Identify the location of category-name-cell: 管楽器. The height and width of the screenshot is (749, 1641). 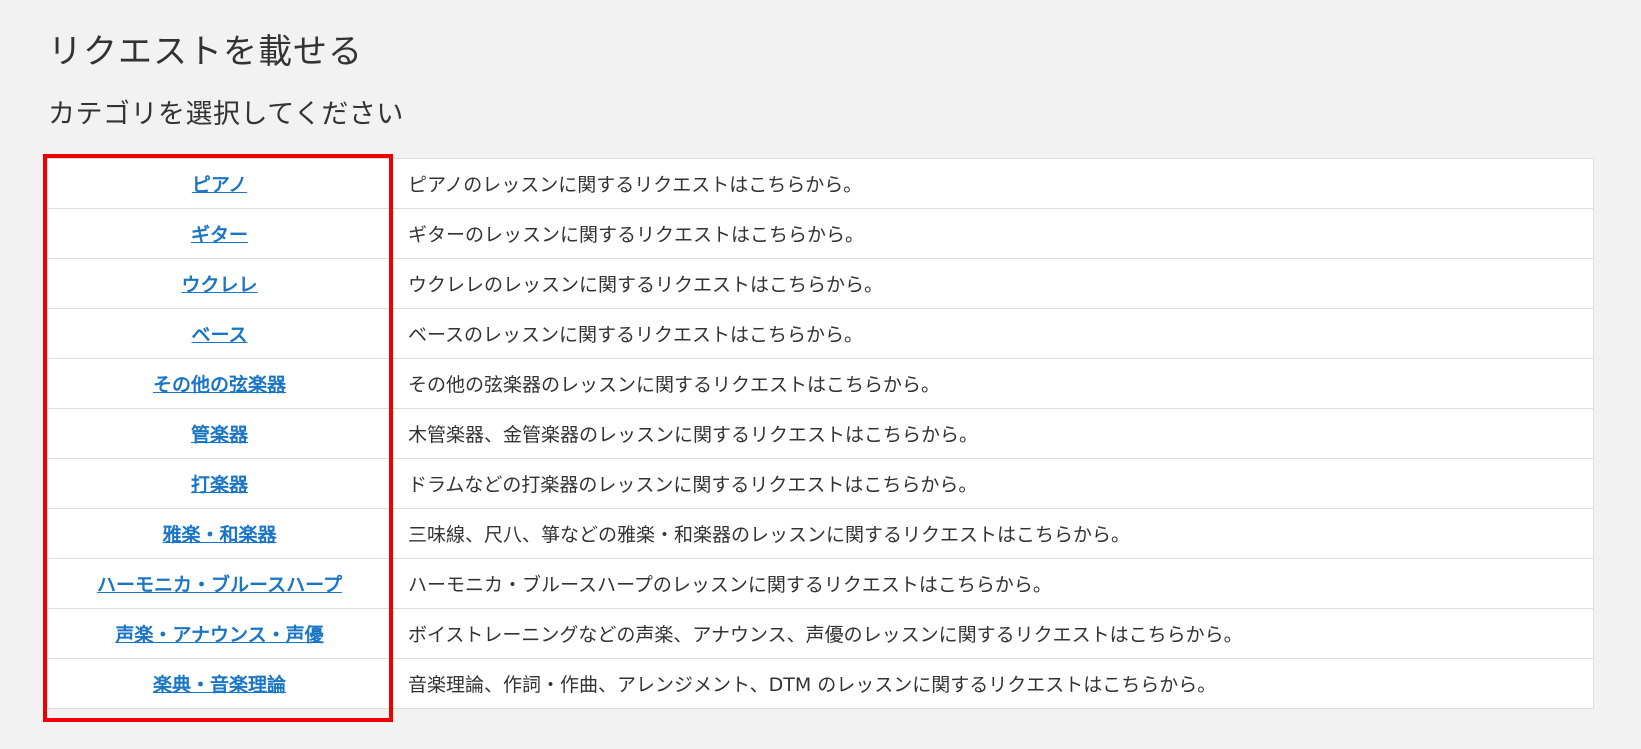
(219, 433).